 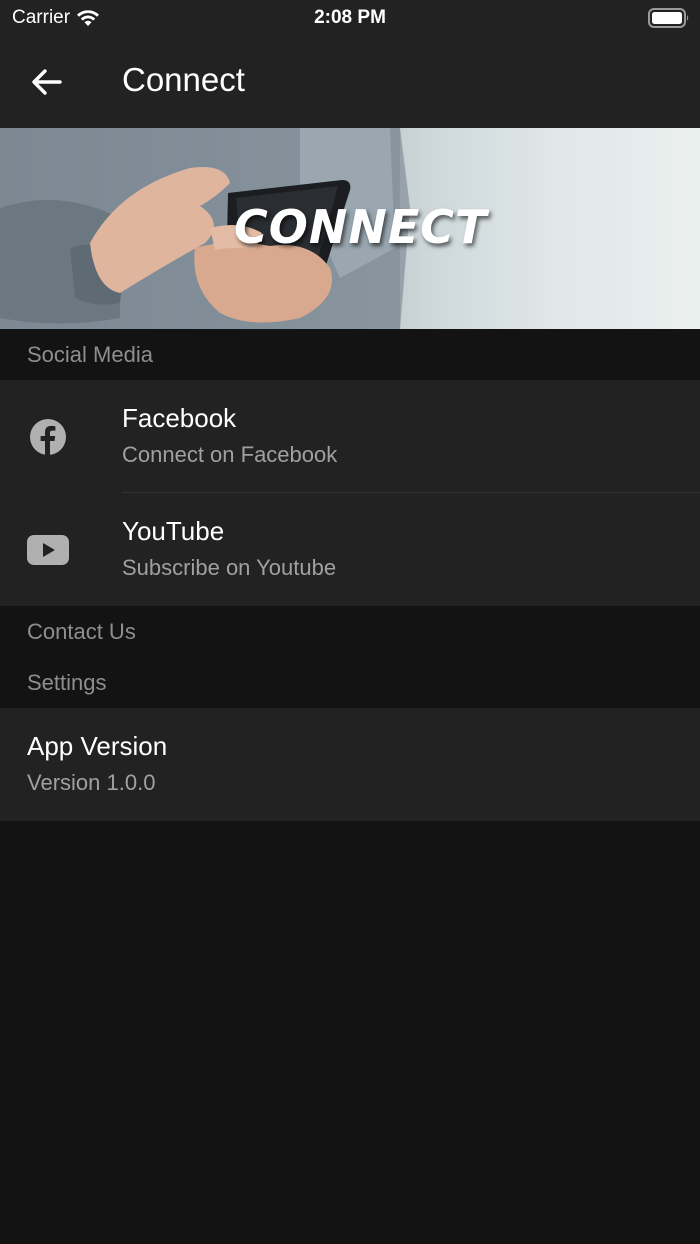 I want to click on settings-list: App Version Version 1.0.0, so click(x=350, y=764).